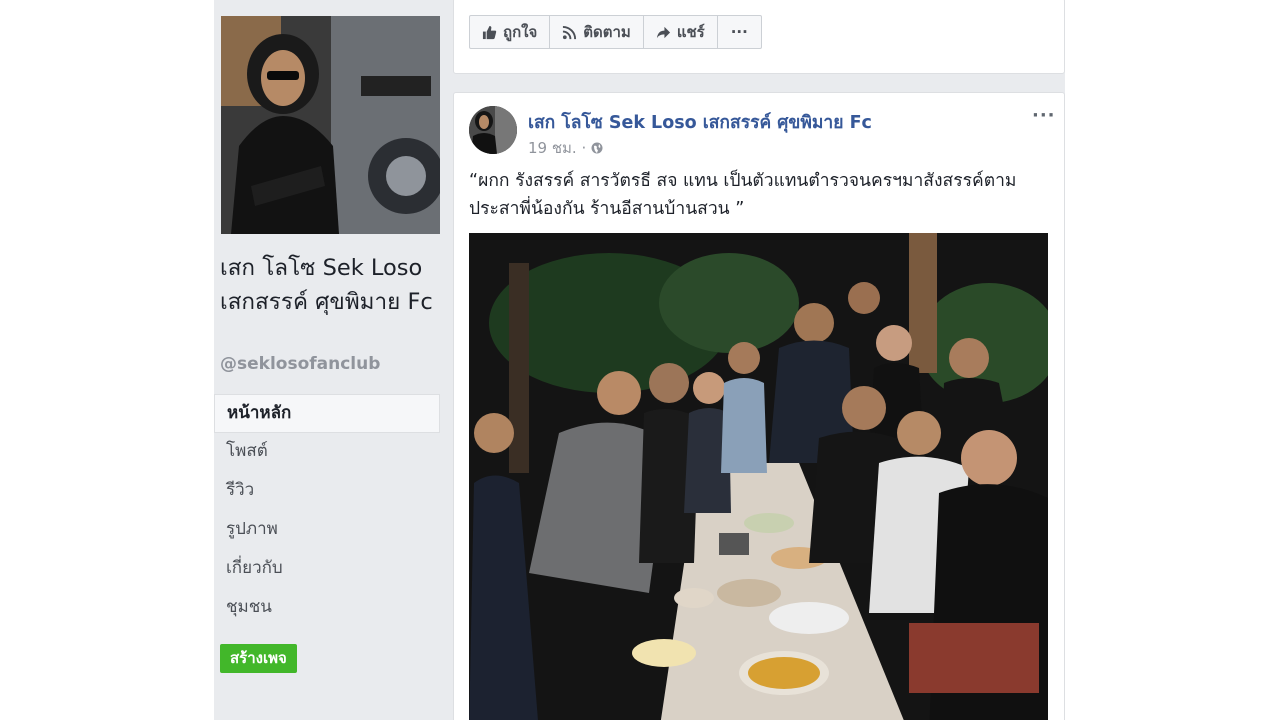 The image size is (1280, 720). Describe the element at coordinates (570, 32) in the screenshot. I see `rss-follow-icon` at that location.